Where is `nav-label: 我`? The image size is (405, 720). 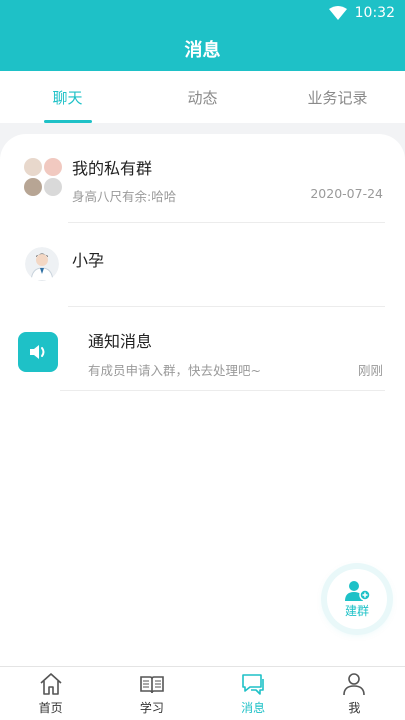 nav-label: 我 is located at coordinates (354, 708).